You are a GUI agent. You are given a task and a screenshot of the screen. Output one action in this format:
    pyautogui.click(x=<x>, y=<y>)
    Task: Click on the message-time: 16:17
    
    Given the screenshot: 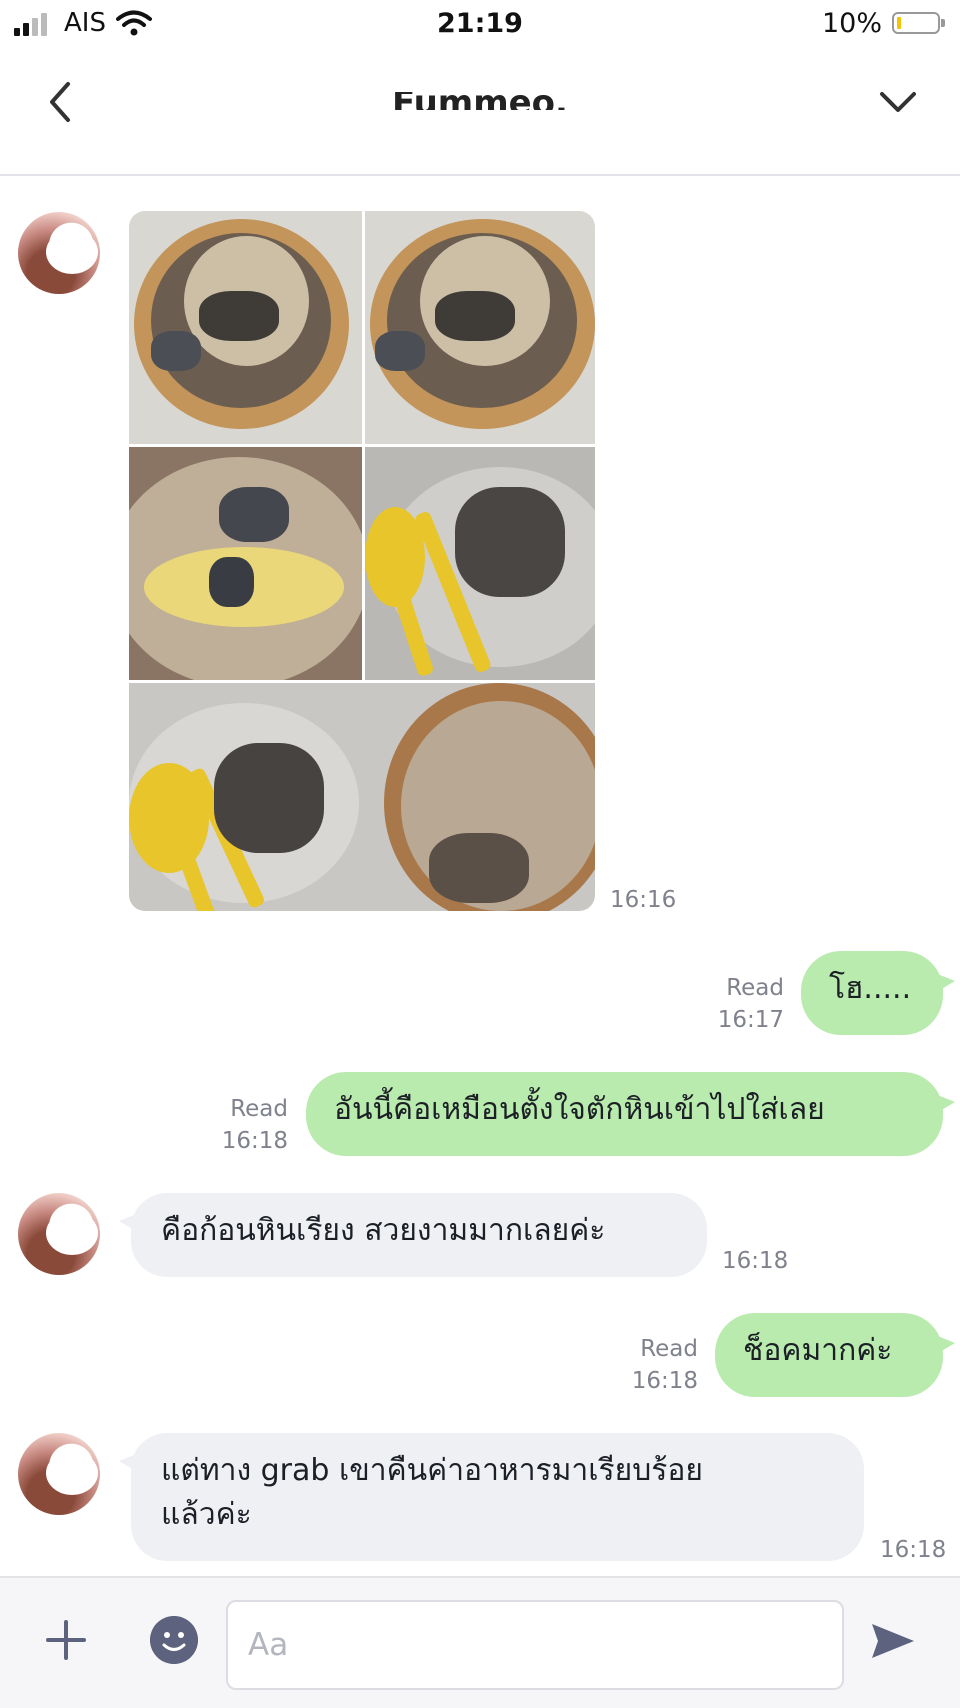 What is the action you would take?
    pyautogui.click(x=750, y=1020)
    